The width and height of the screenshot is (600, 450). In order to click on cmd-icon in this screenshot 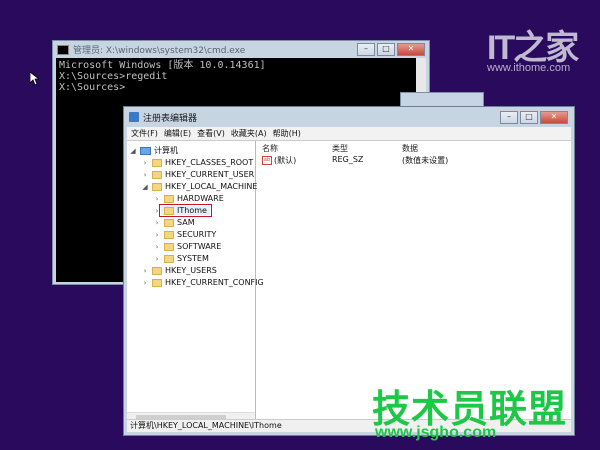, I will do `click(63, 49)`.